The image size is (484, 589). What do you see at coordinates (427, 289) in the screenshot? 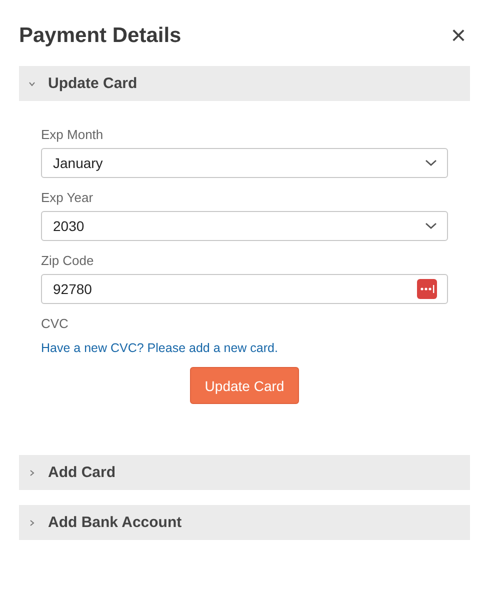
I see `password-manager-icon` at bounding box center [427, 289].